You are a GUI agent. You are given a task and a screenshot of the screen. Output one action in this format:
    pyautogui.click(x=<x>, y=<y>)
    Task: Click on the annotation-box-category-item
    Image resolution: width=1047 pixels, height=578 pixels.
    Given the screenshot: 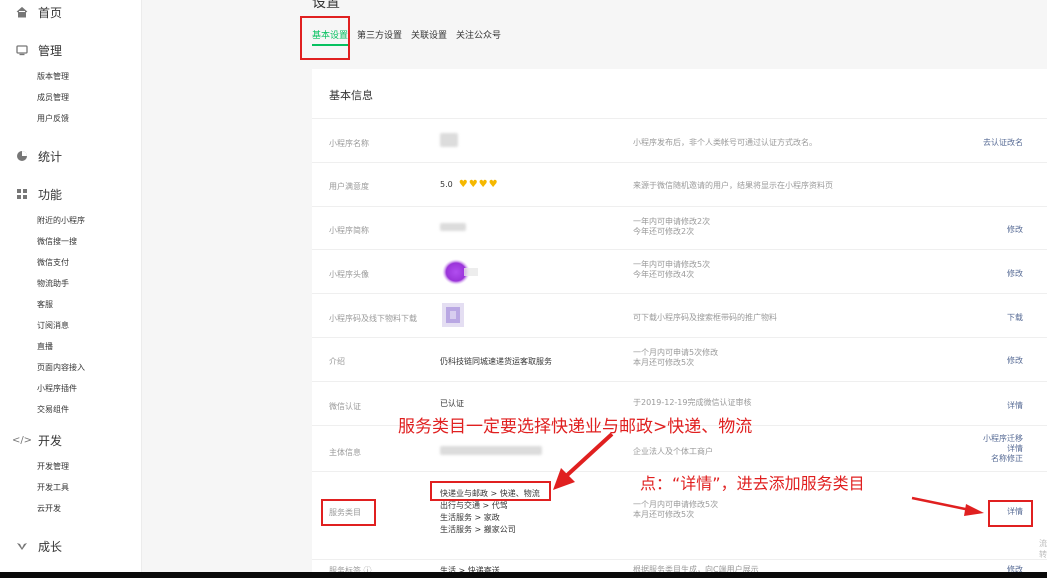 What is the action you would take?
    pyautogui.click(x=490, y=491)
    